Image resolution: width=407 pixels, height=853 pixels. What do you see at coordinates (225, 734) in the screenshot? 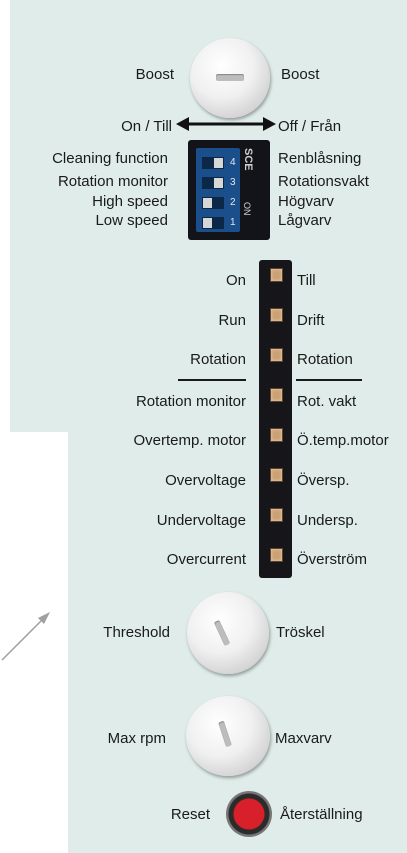
I see `max-rpm-knob-slot` at bounding box center [225, 734].